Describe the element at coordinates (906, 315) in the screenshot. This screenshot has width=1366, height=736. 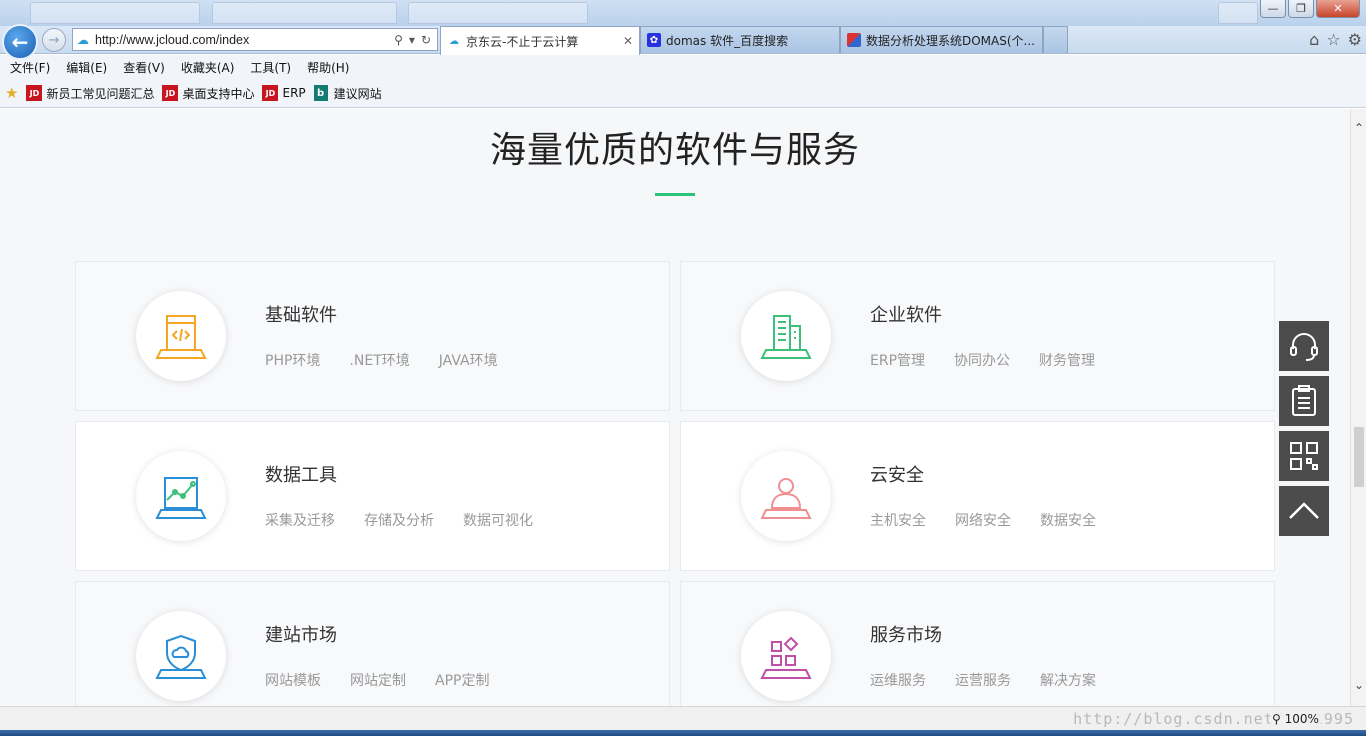
I see `card-title: 企业软件` at that location.